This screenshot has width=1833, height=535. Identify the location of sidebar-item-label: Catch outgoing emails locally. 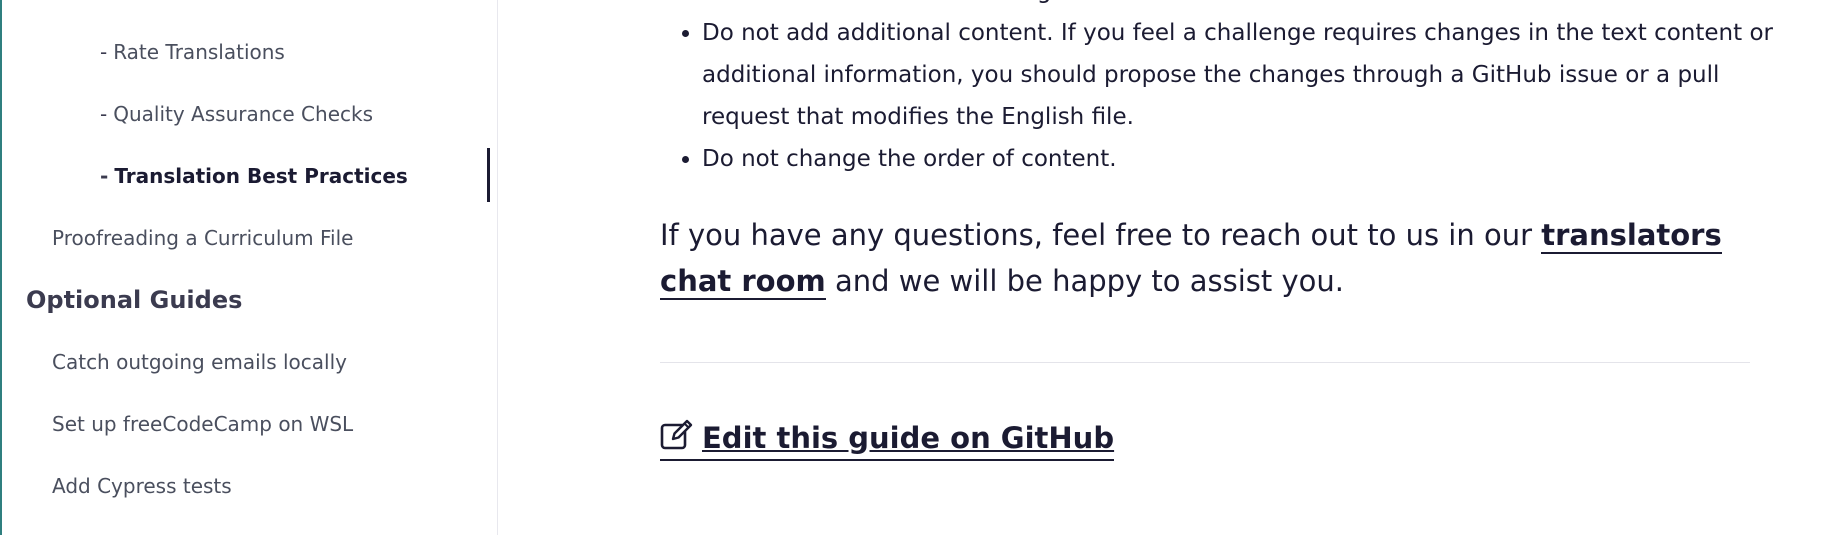
(199, 362).